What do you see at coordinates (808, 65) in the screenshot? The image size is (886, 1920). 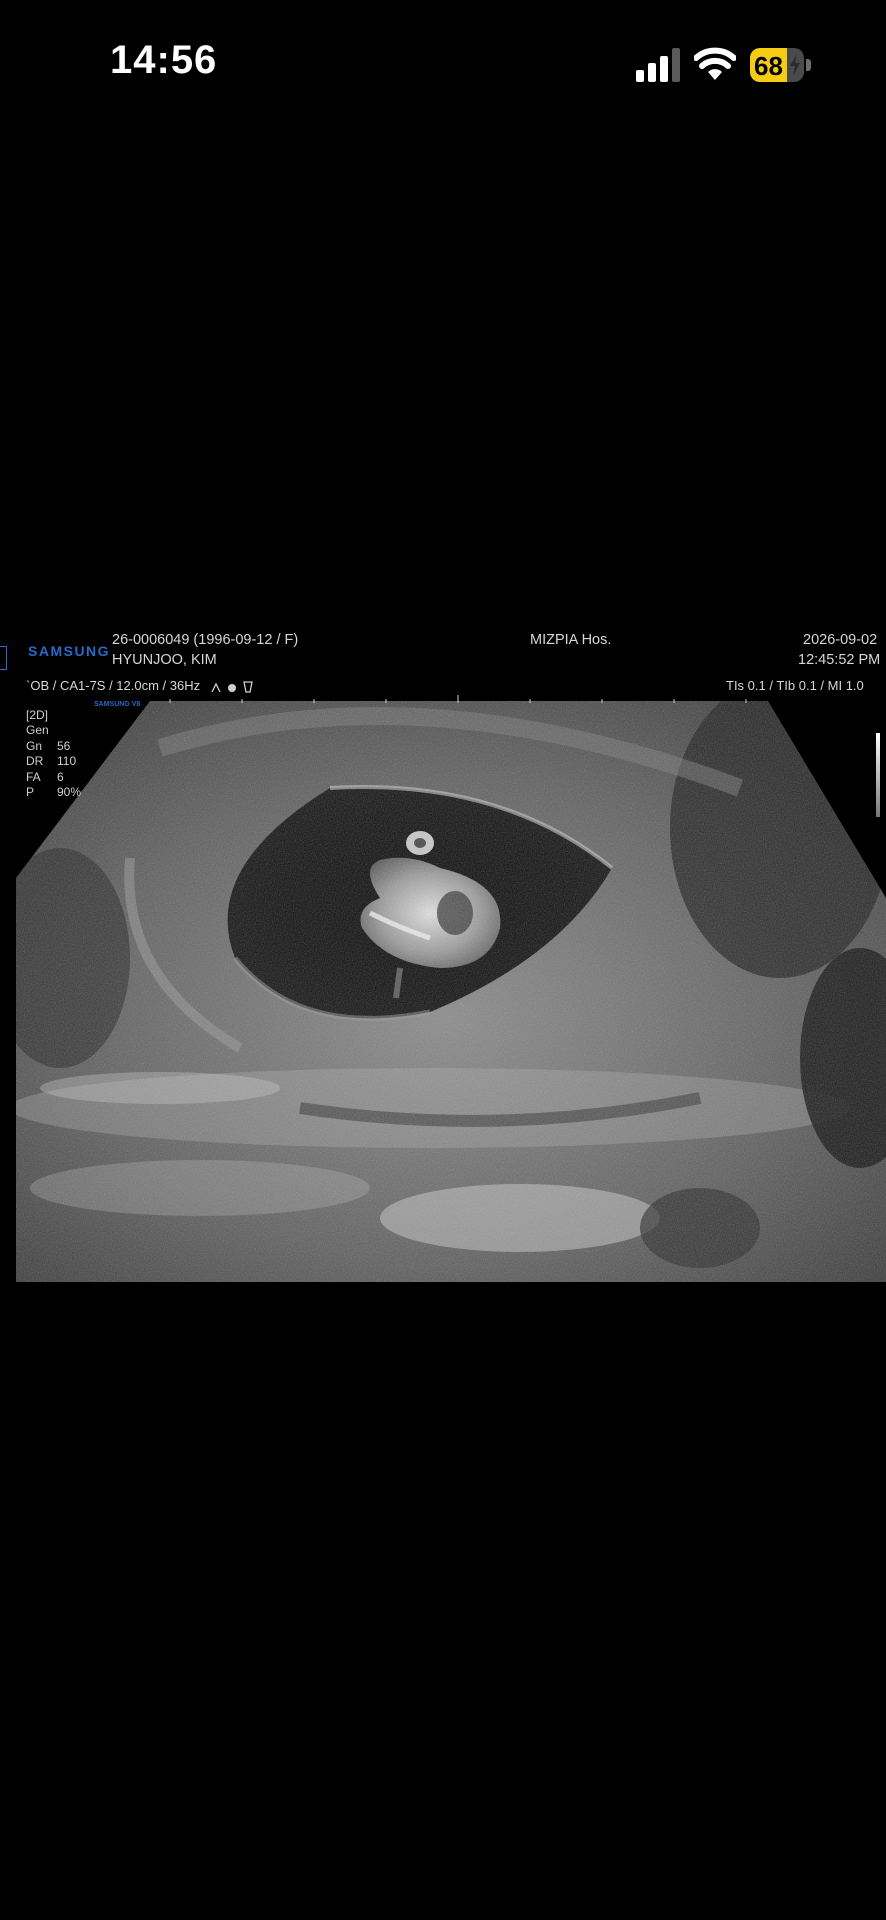 I see `battery-cap` at bounding box center [808, 65].